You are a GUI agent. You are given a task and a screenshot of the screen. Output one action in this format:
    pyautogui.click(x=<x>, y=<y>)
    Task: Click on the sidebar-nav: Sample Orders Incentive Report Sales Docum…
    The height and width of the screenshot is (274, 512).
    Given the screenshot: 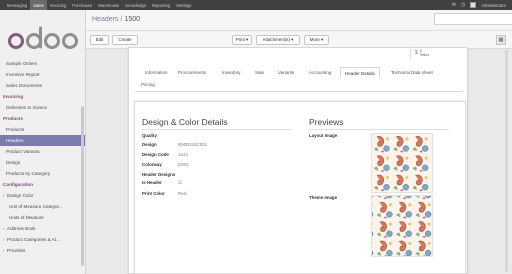 What is the action you would take?
    pyautogui.click(x=42, y=157)
    